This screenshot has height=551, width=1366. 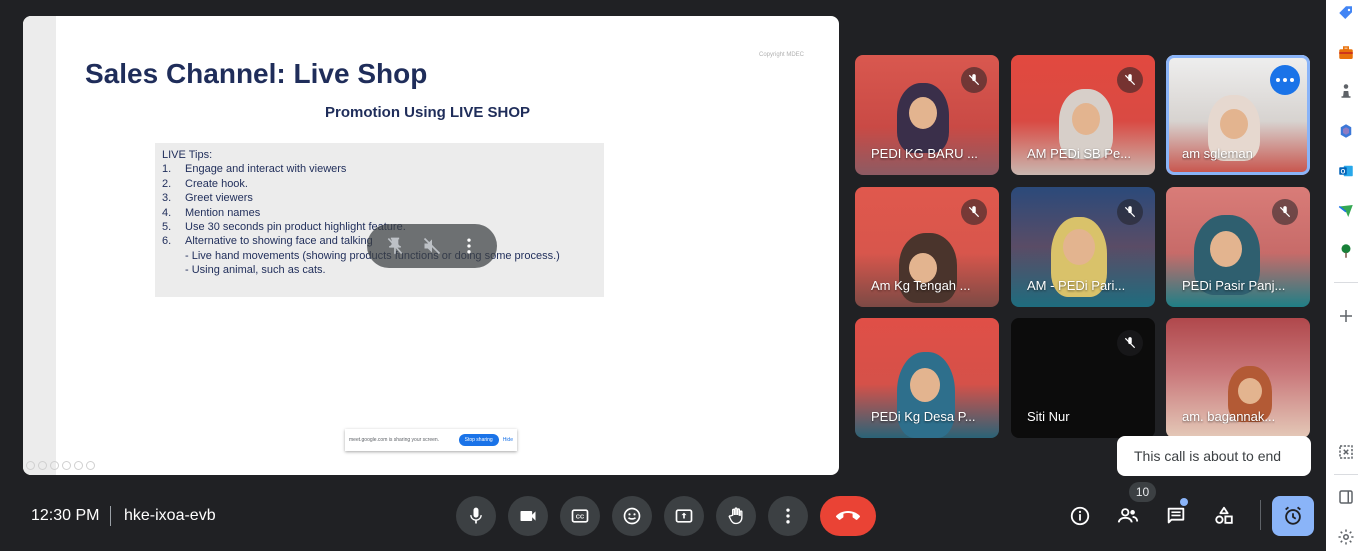 What do you see at coordinates (478, 440) in the screenshot?
I see `stop-sharing-button: Stop sharing` at bounding box center [478, 440].